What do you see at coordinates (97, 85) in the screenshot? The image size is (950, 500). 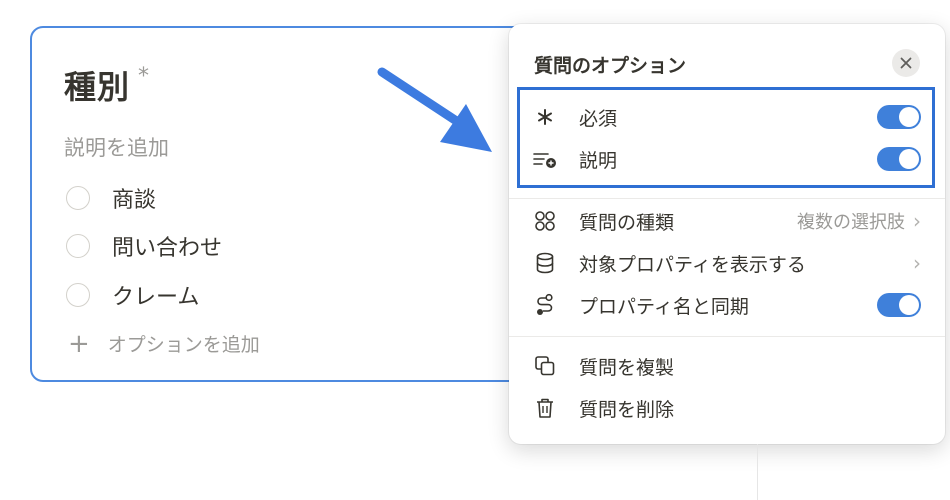 I see `question-title: 種別` at bounding box center [97, 85].